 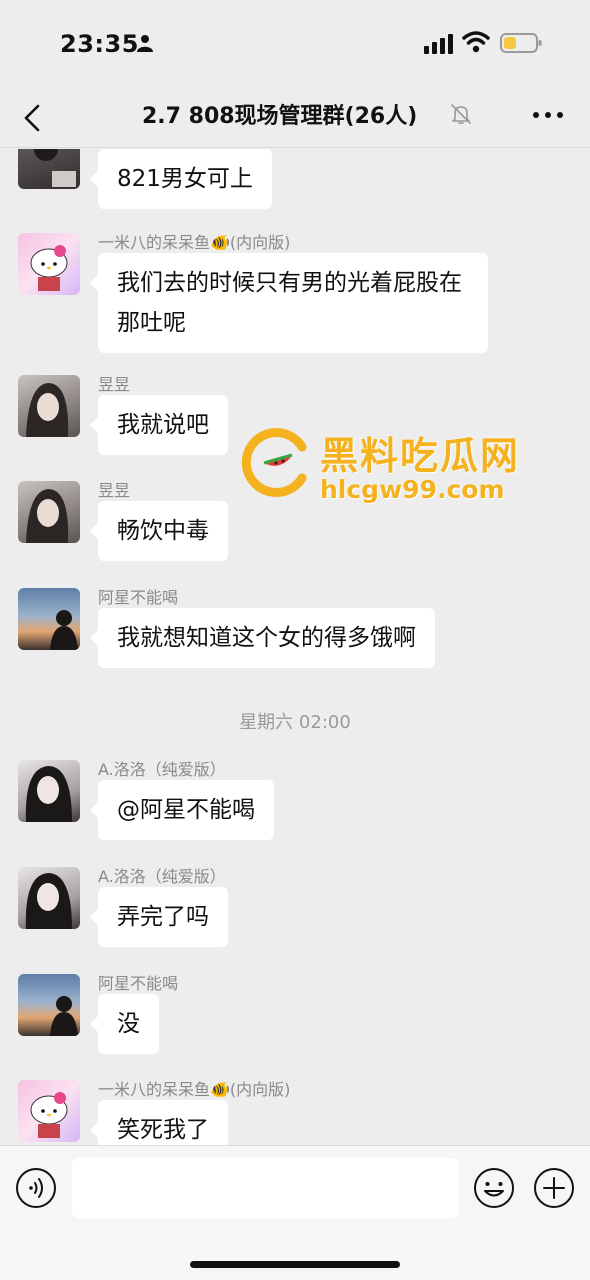 I want to click on watermark: 黑料吃瓜网 hlcgw99.com, so click(x=385, y=467).